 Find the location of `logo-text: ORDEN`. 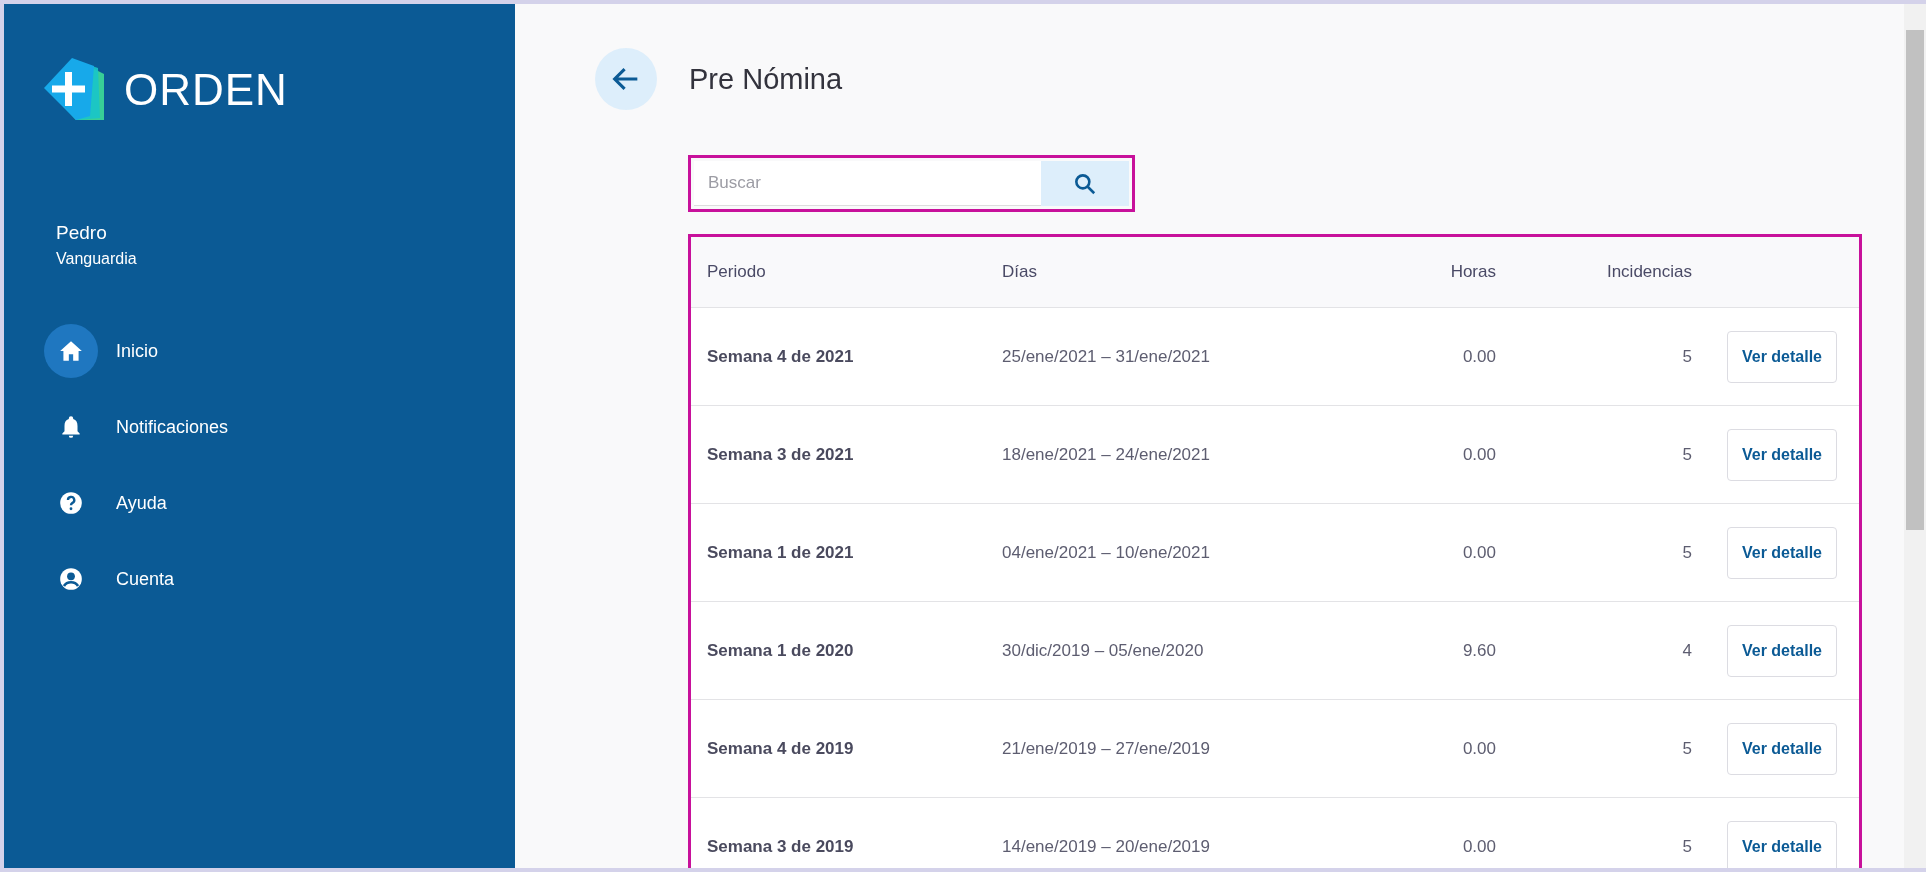

logo-text: ORDEN is located at coordinates (206, 90).